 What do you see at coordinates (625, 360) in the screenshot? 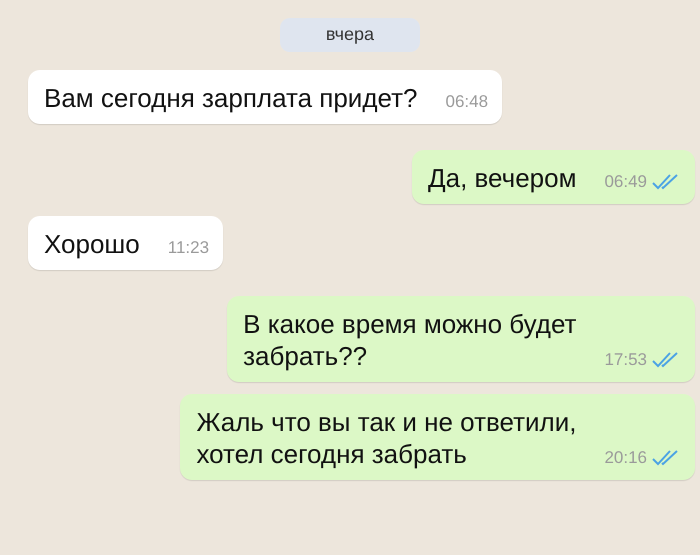
I see `message-time: 17:53` at bounding box center [625, 360].